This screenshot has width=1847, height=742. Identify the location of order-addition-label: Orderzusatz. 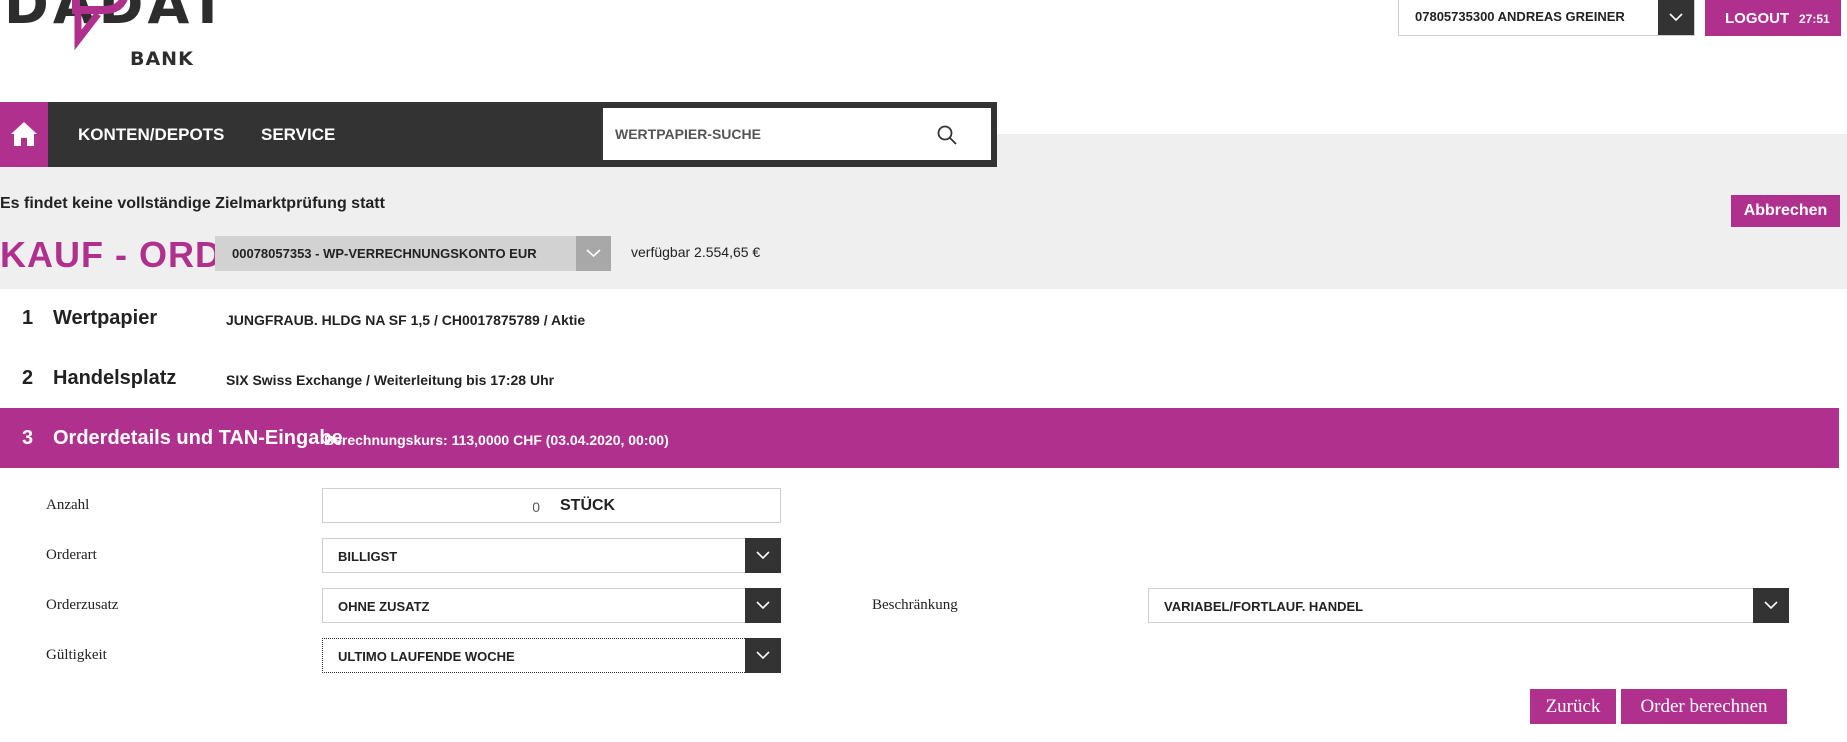
(82, 605).